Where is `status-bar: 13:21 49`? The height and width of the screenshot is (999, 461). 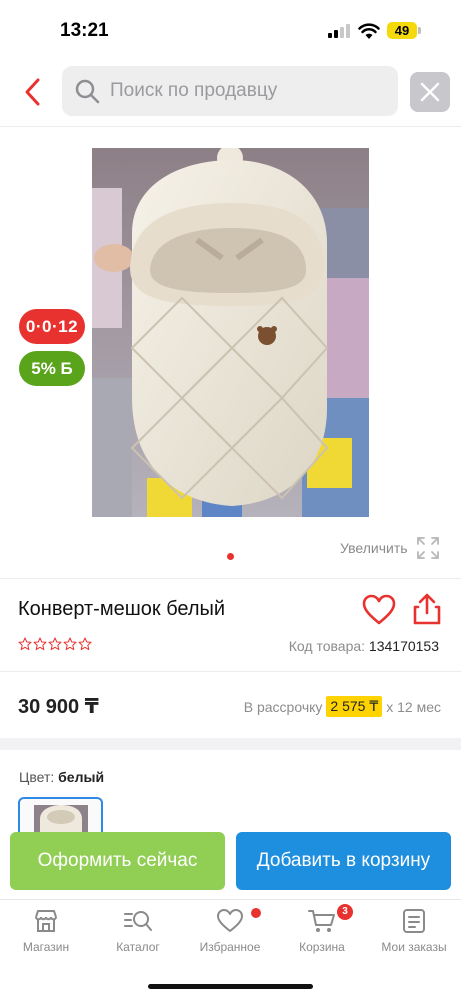 status-bar: 13:21 49 is located at coordinates (230, 31).